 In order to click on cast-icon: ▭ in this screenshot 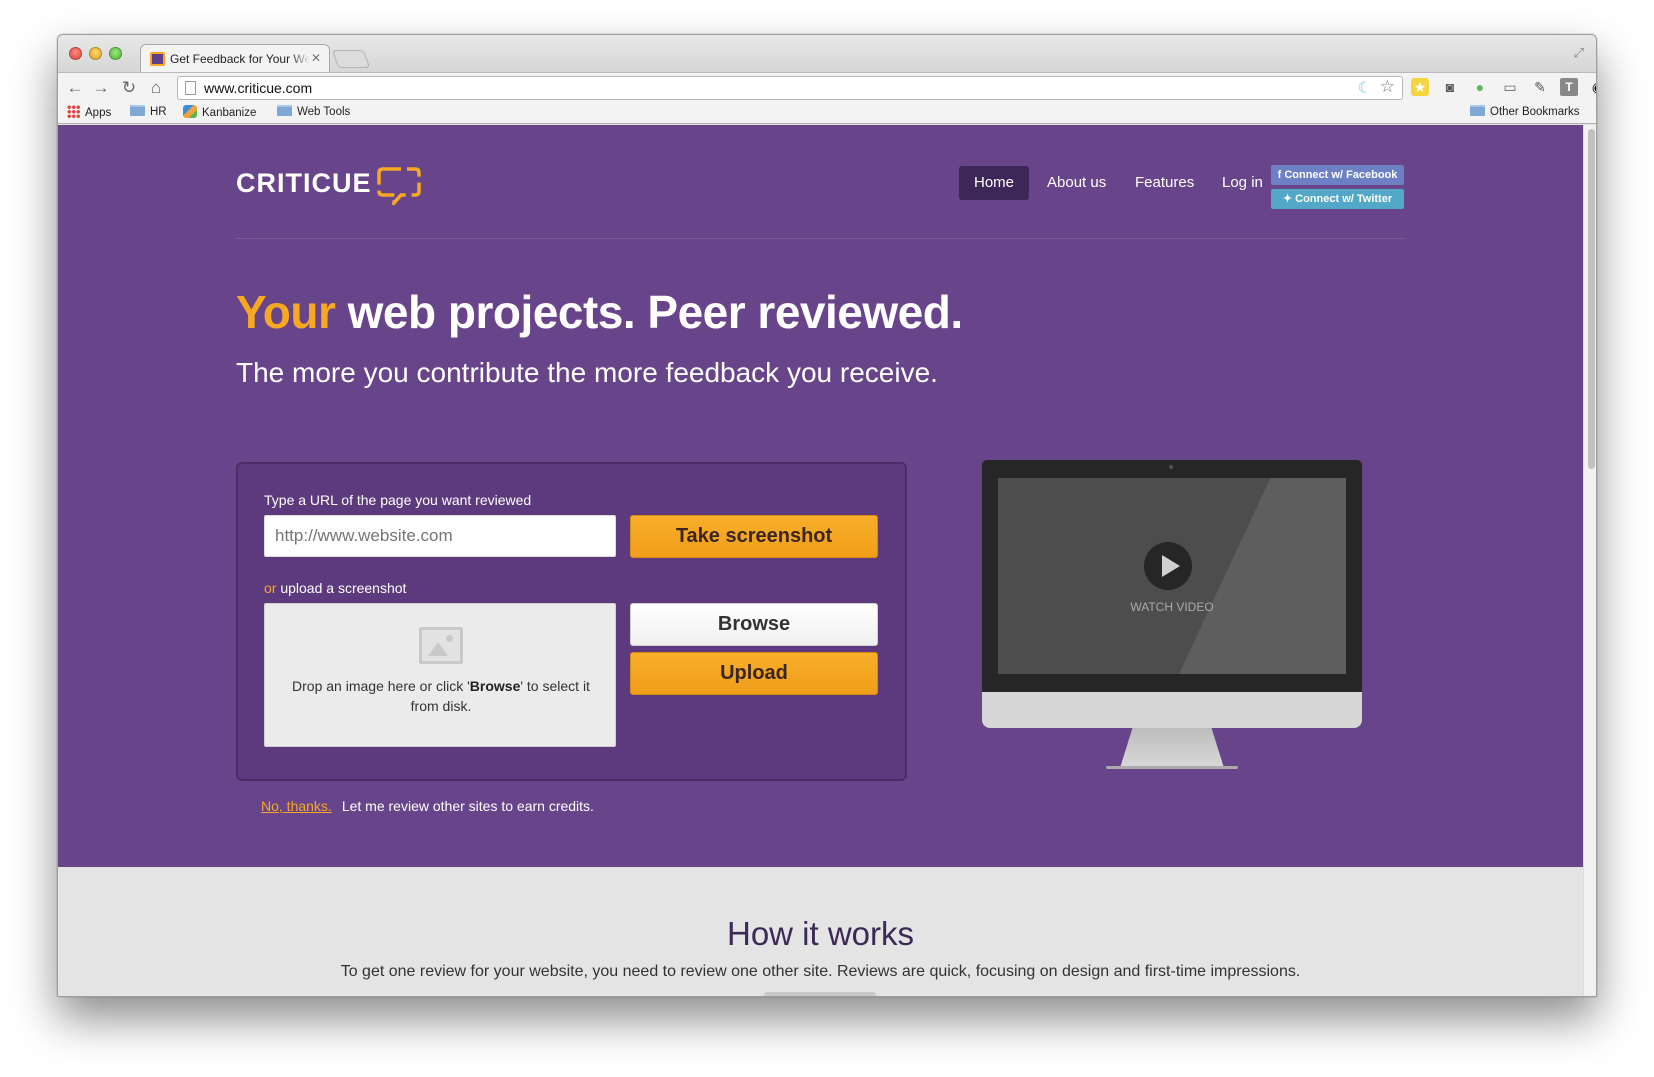, I will do `click(1510, 87)`.